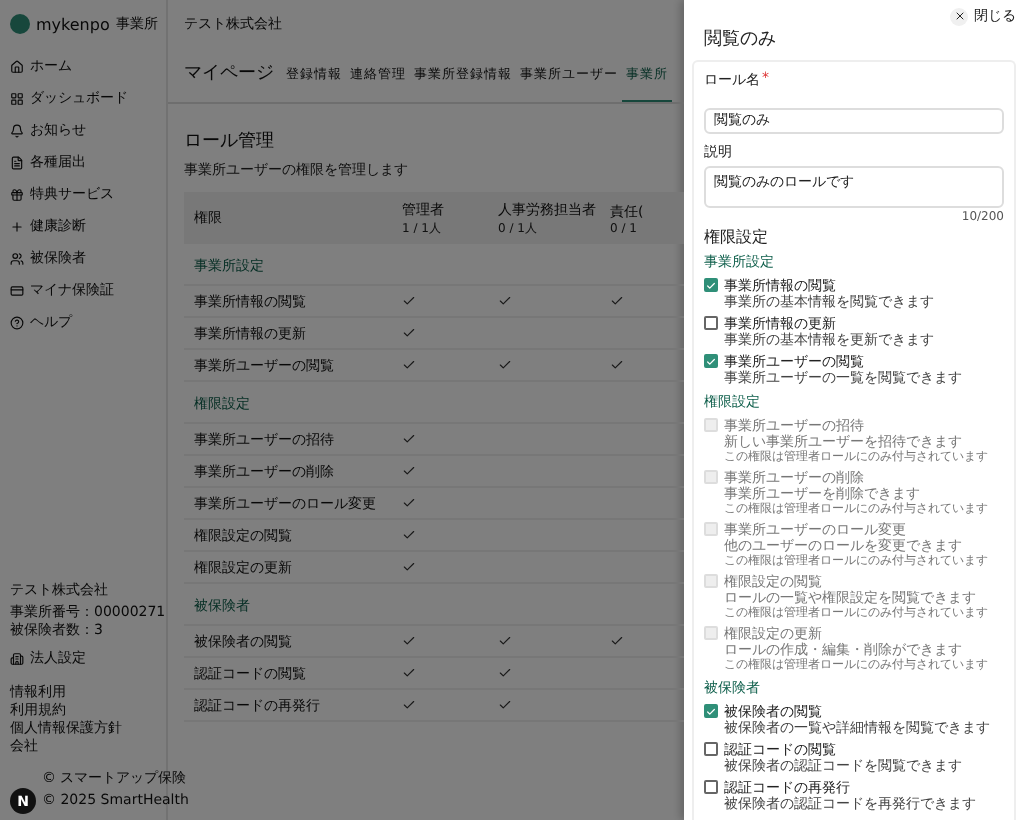 This screenshot has height=820, width=1024. What do you see at coordinates (17, 226) in the screenshot?
I see `plus-icon` at bounding box center [17, 226].